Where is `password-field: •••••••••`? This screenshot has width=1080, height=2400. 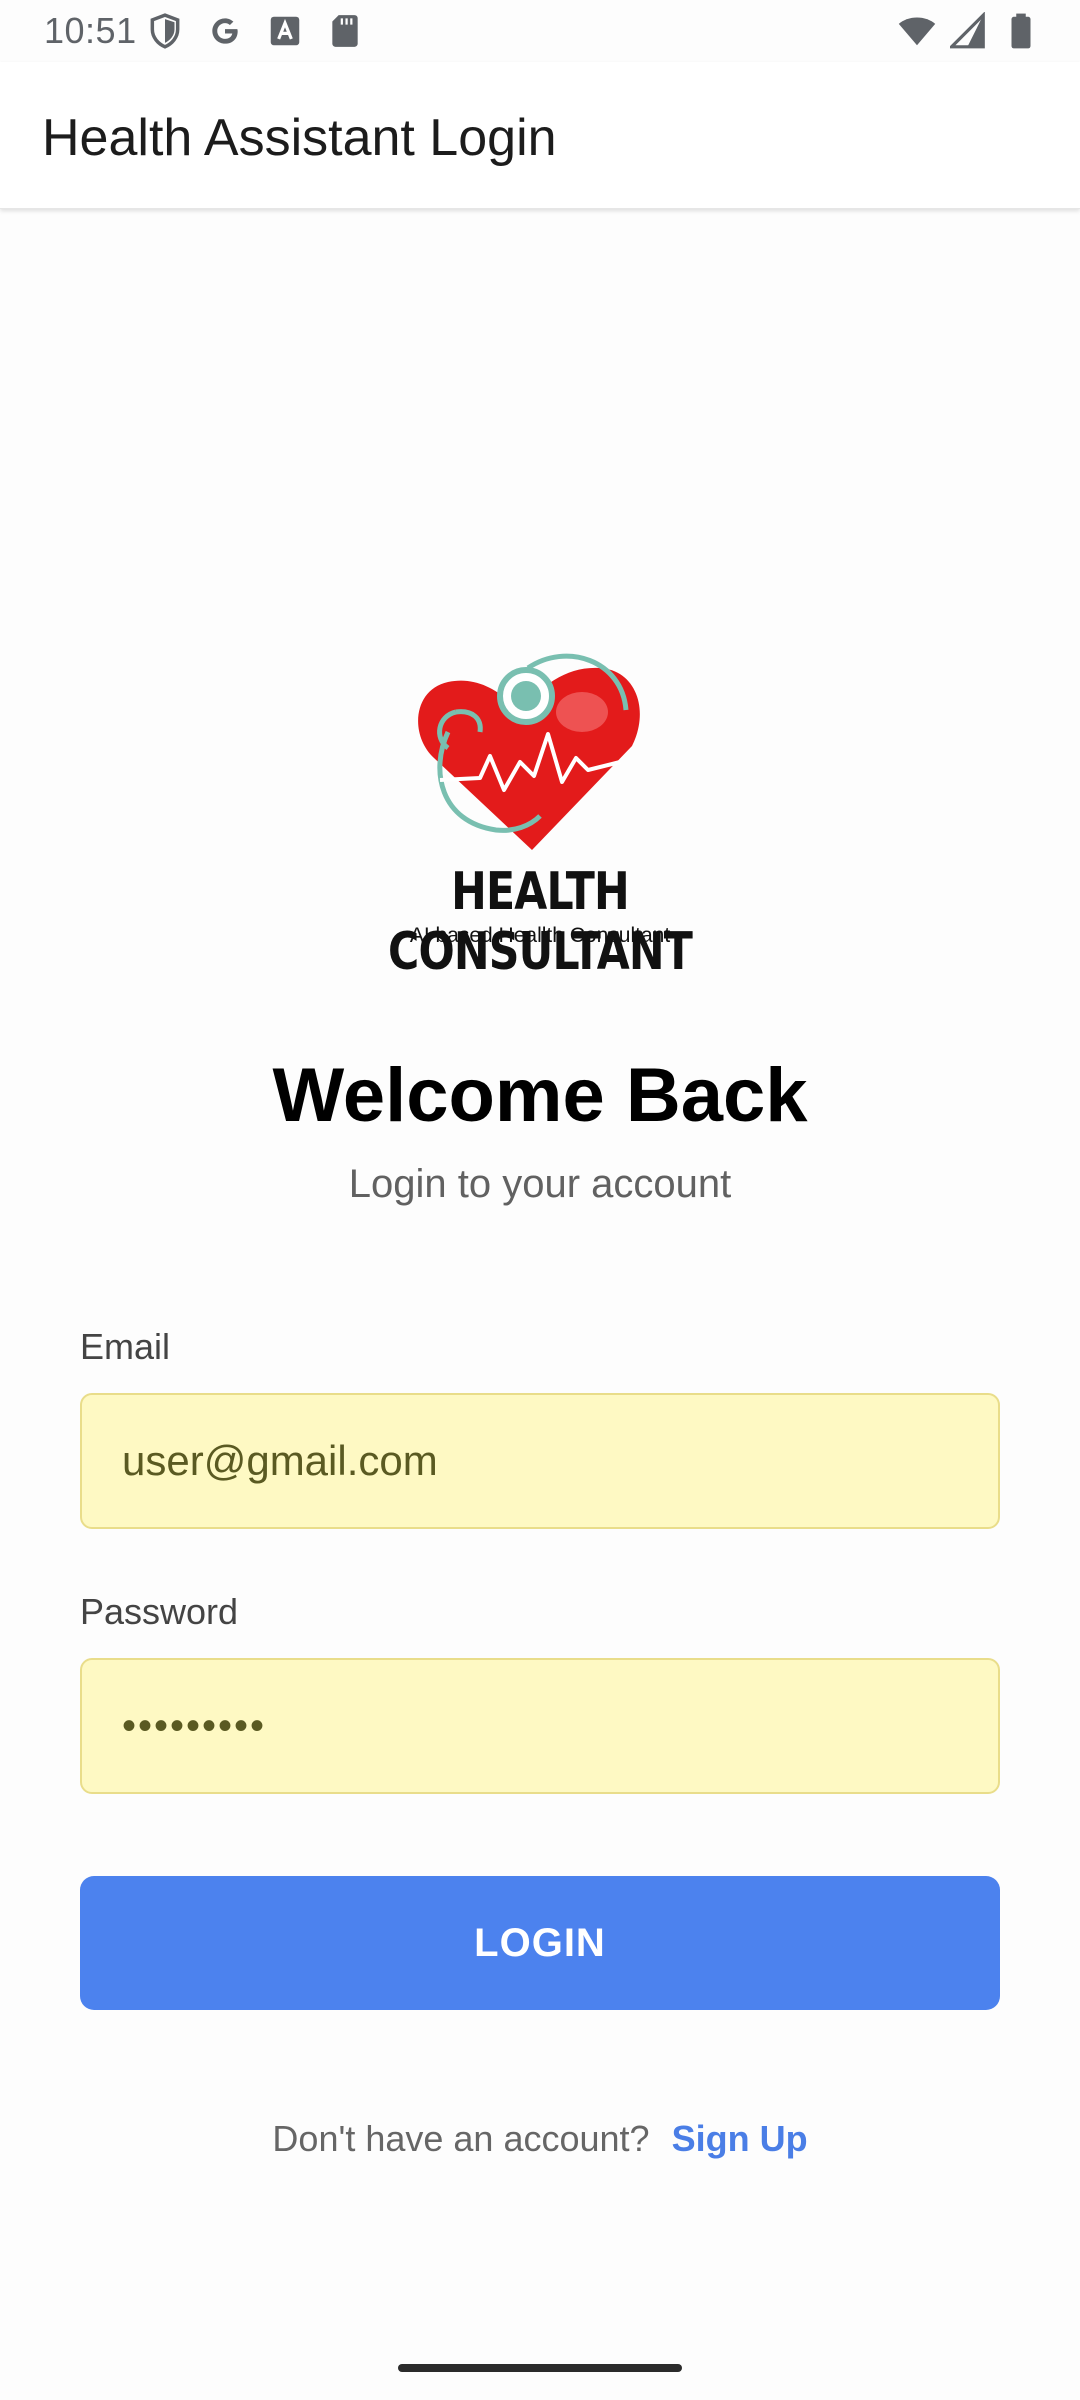 password-field: ••••••••• is located at coordinates (540, 1726).